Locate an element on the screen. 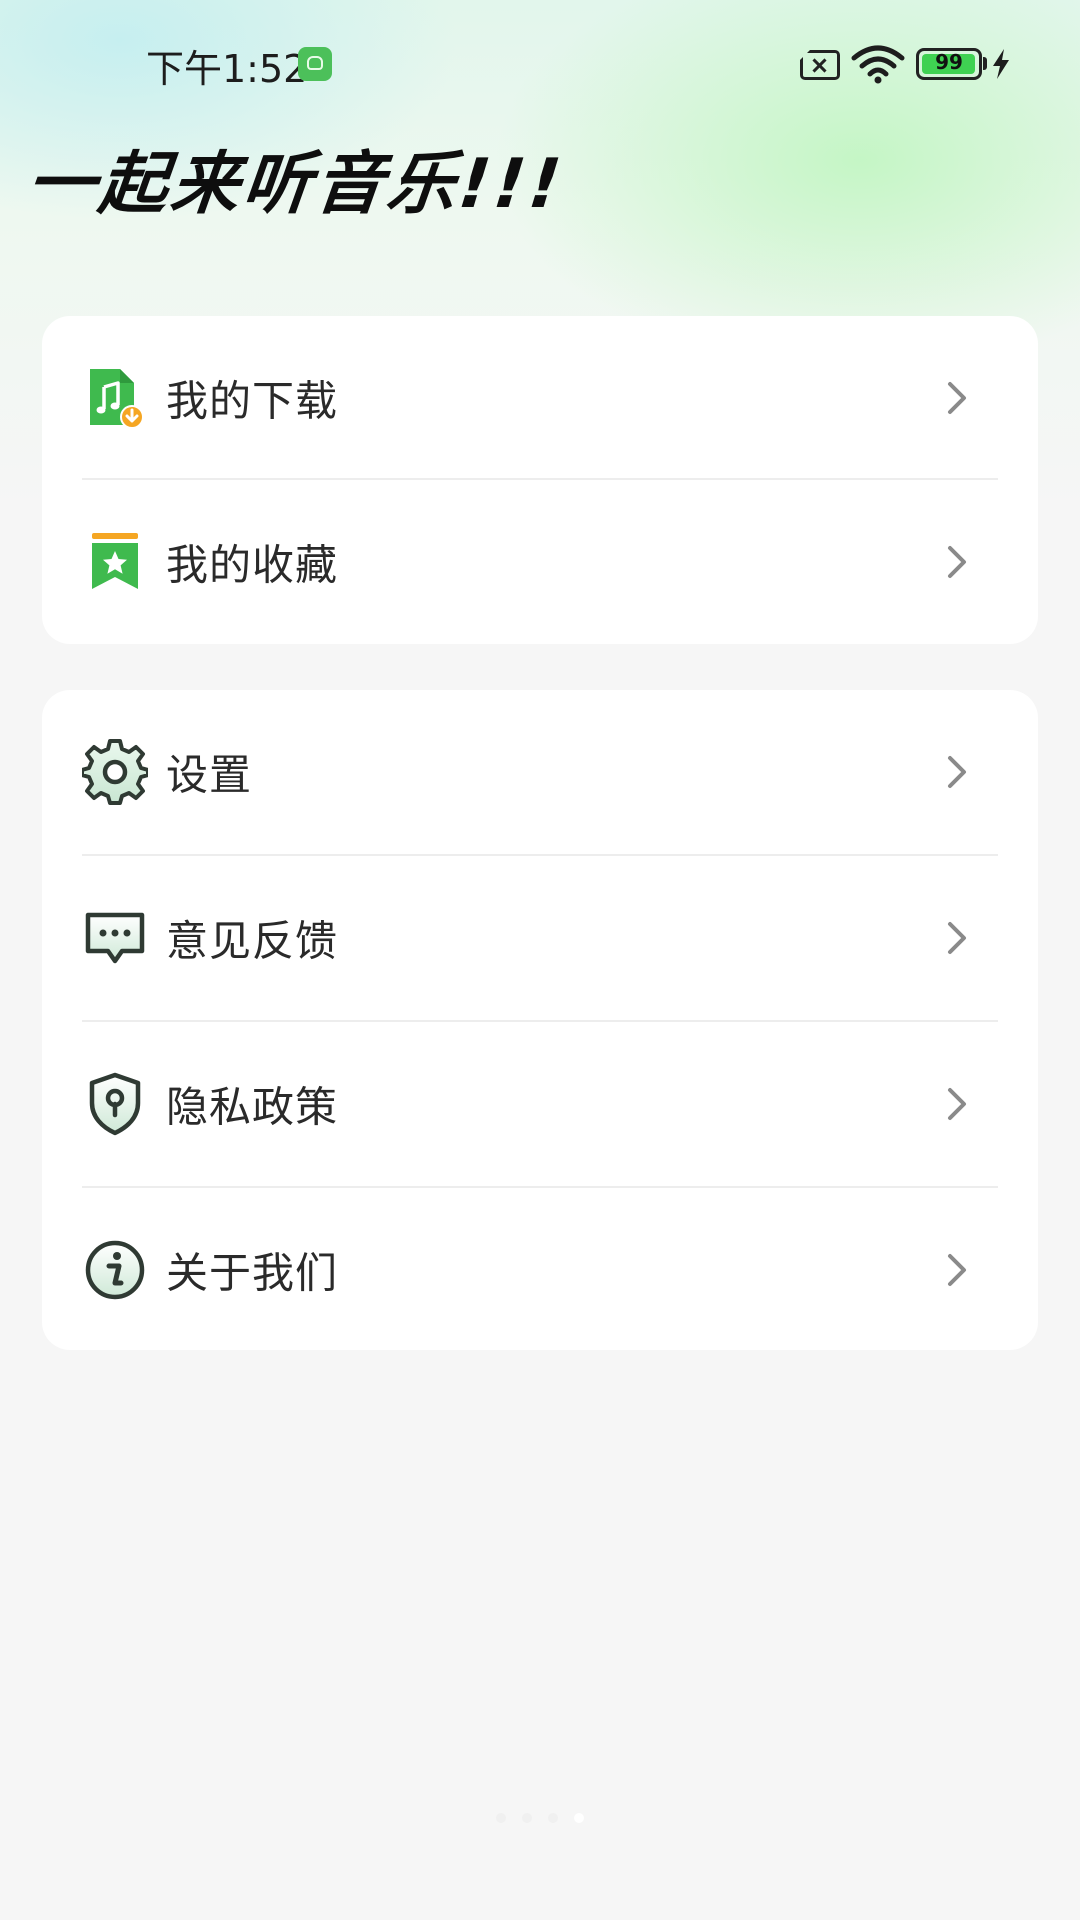 The width and height of the screenshot is (1080, 1920). menu-item-about-us-label: 关于我们 is located at coordinates (252, 1273).